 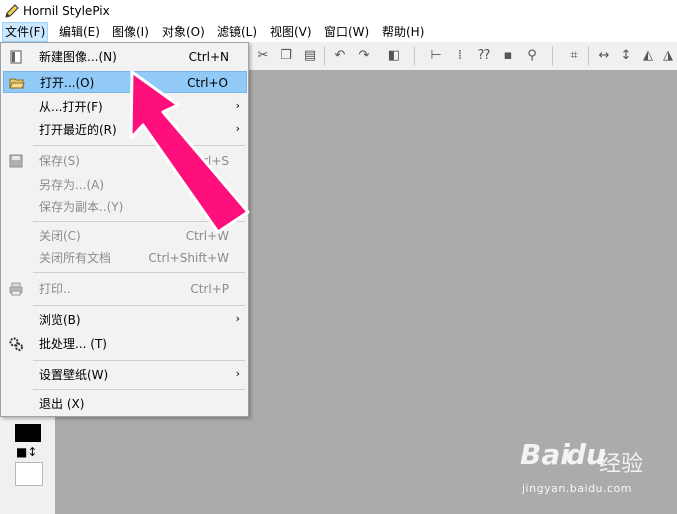 What do you see at coordinates (189, 152) in the screenshot?
I see `annotation-arrow` at bounding box center [189, 152].